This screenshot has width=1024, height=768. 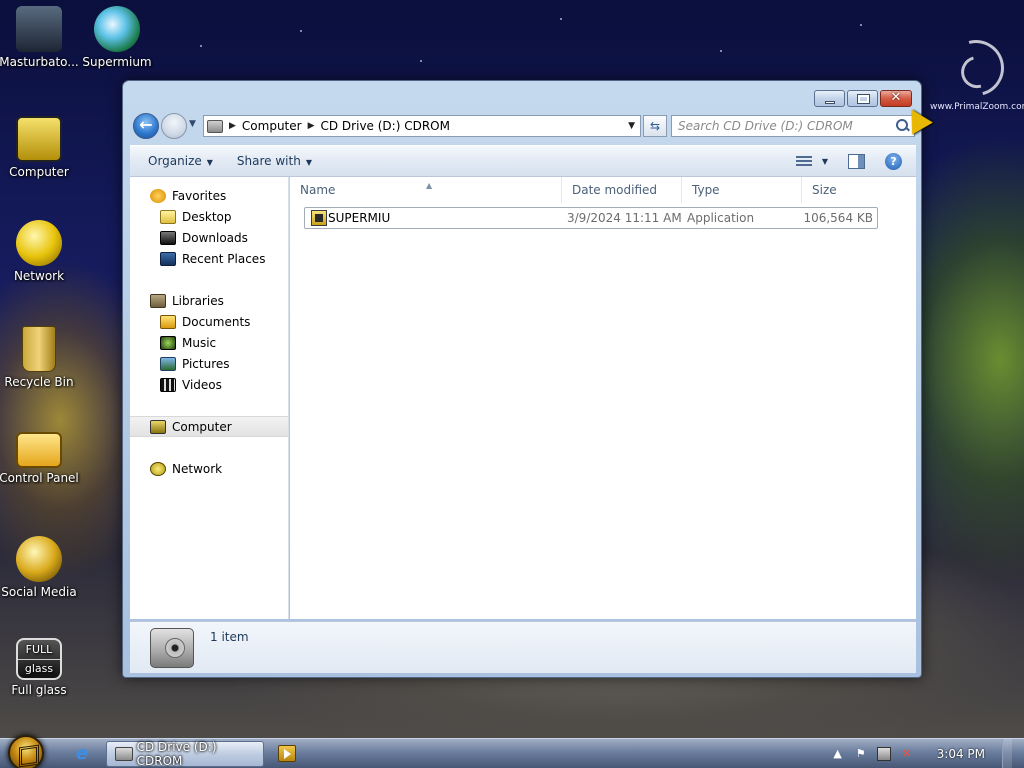 What do you see at coordinates (961, 754) in the screenshot?
I see `clock: 3:04 PM` at bounding box center [961, 754].